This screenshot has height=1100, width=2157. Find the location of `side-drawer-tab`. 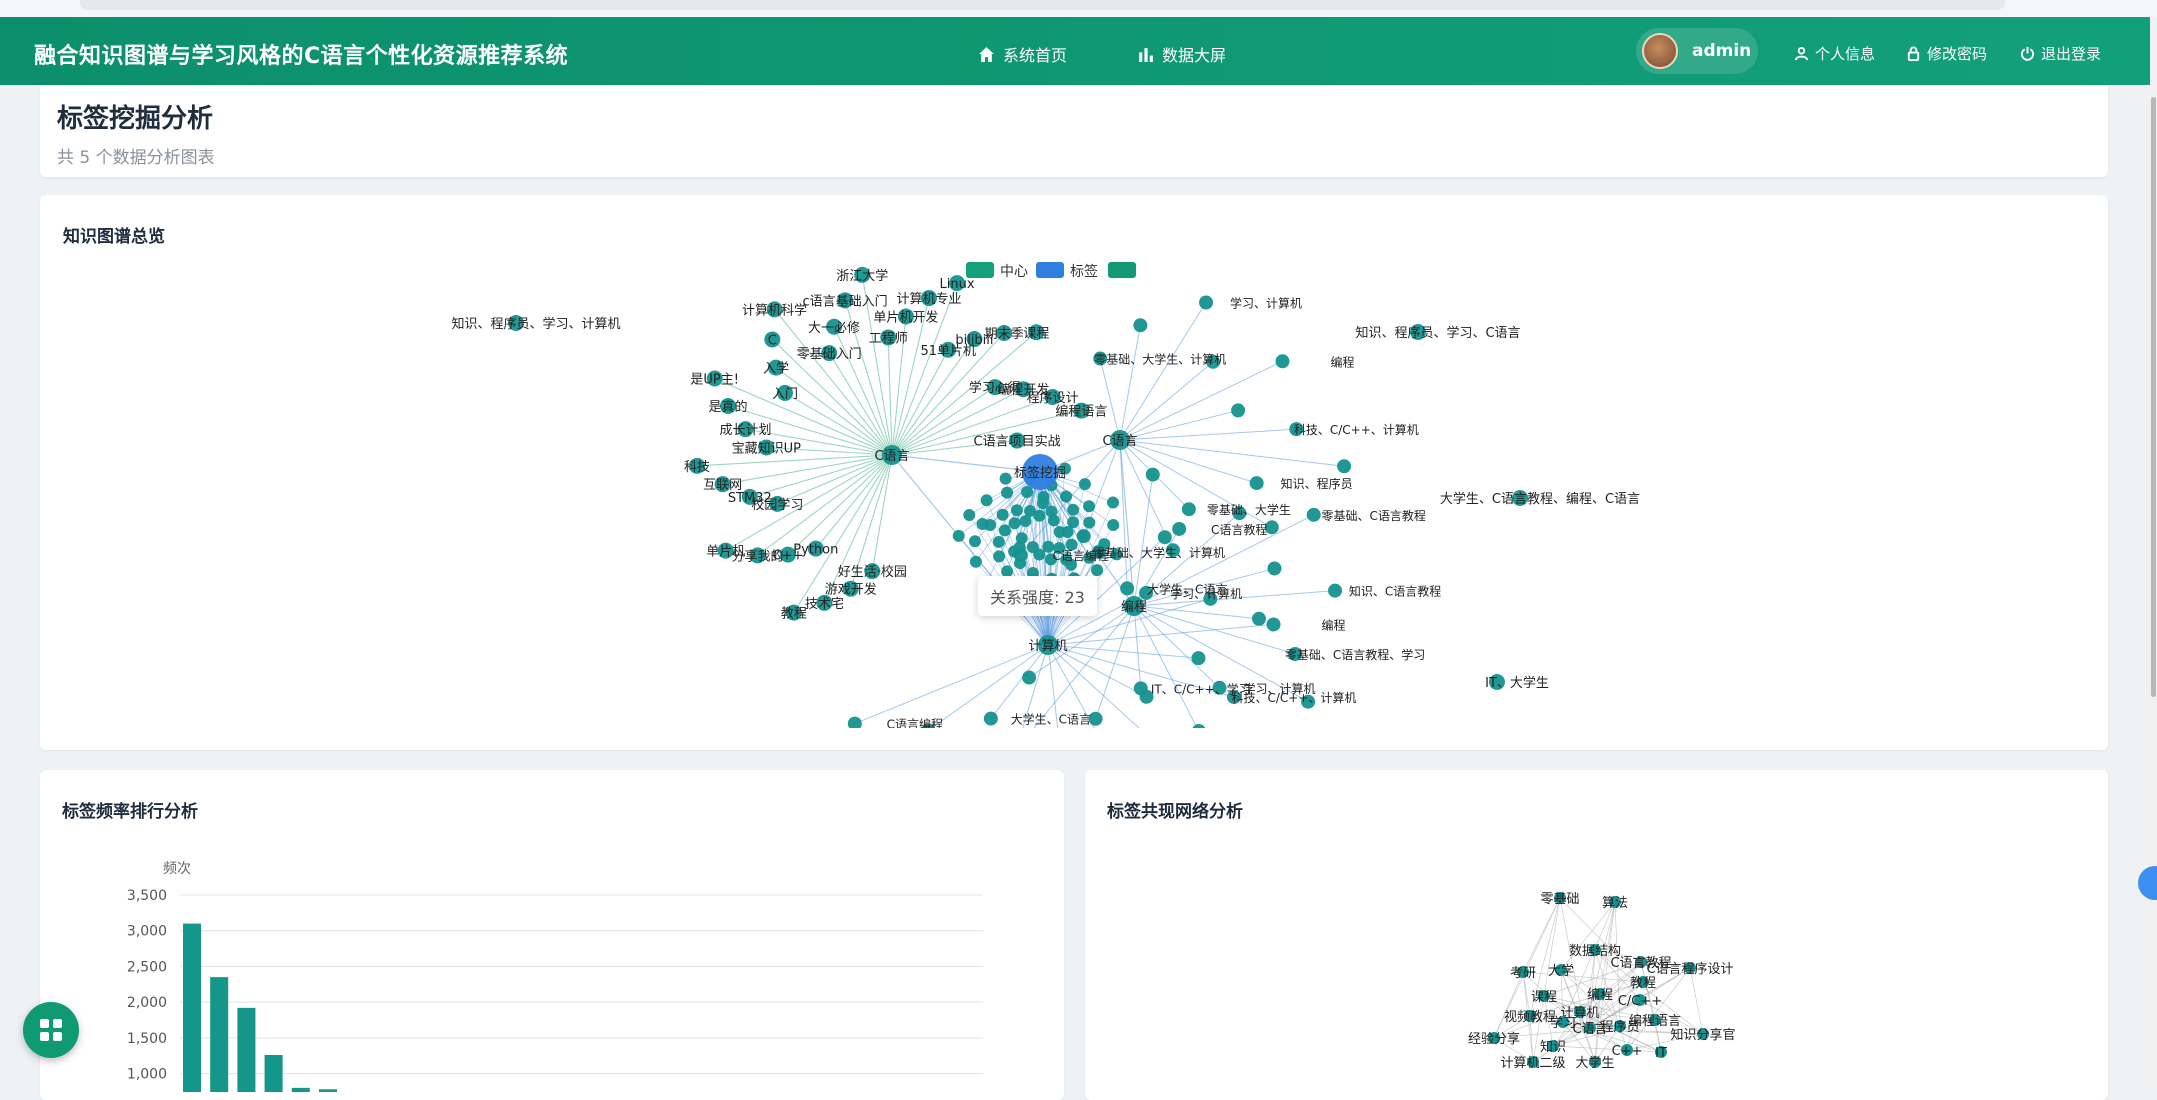

side-drawer-tab is located at coordinates (2147, 883).